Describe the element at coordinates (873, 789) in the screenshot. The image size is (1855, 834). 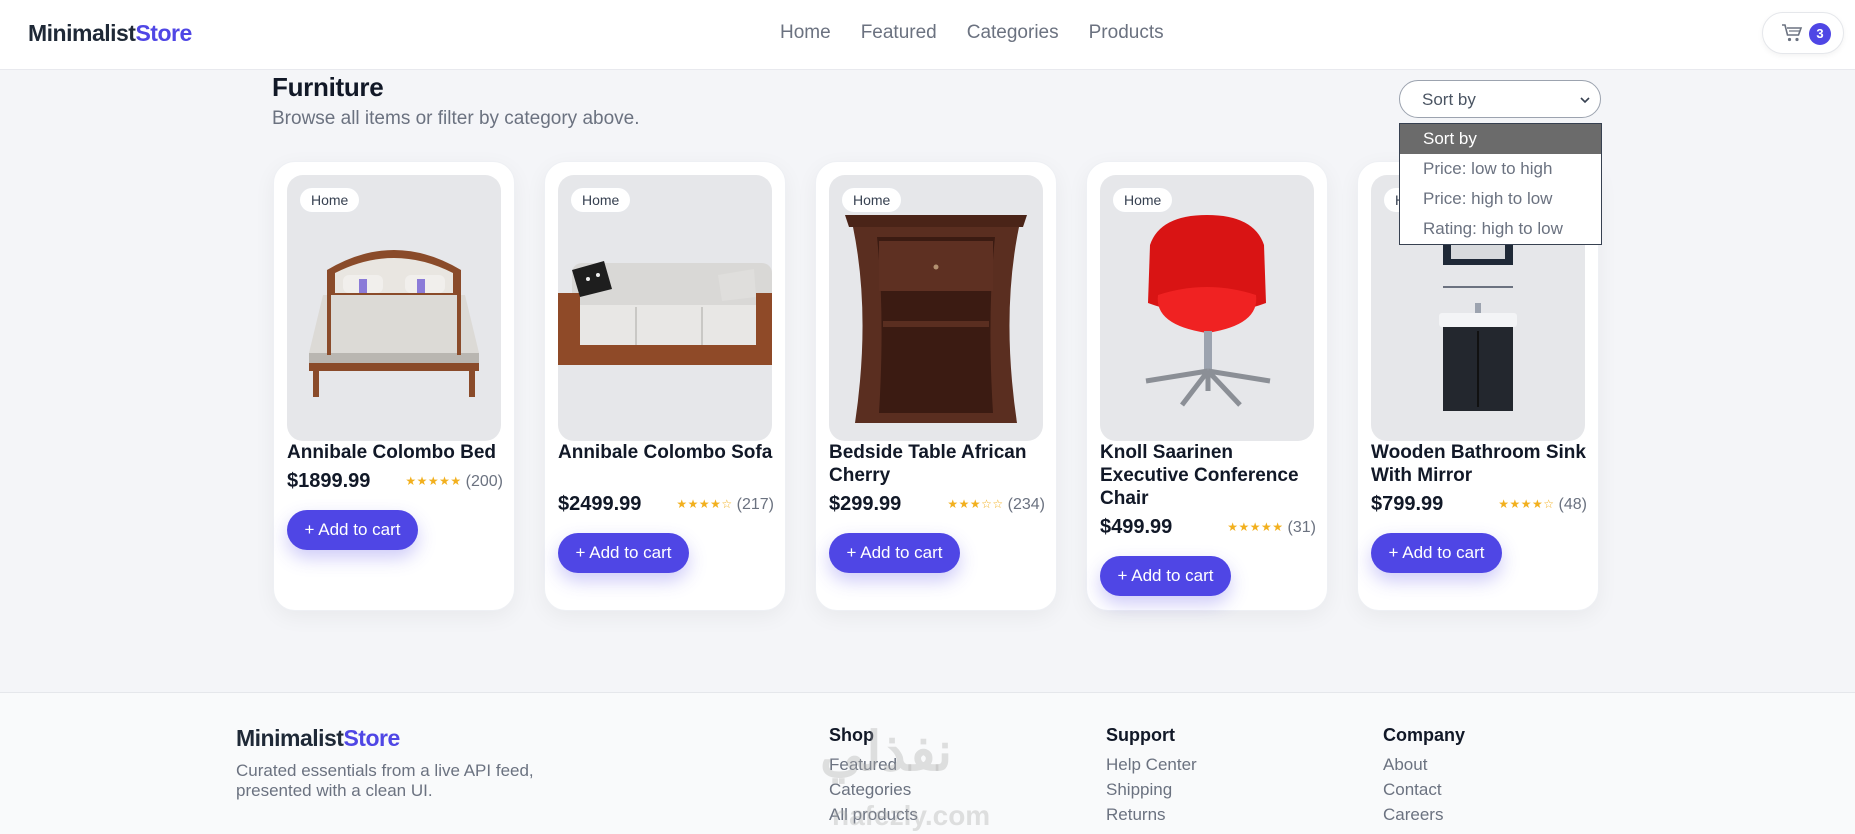
I see `footer-link-categories: Categories` at that location.